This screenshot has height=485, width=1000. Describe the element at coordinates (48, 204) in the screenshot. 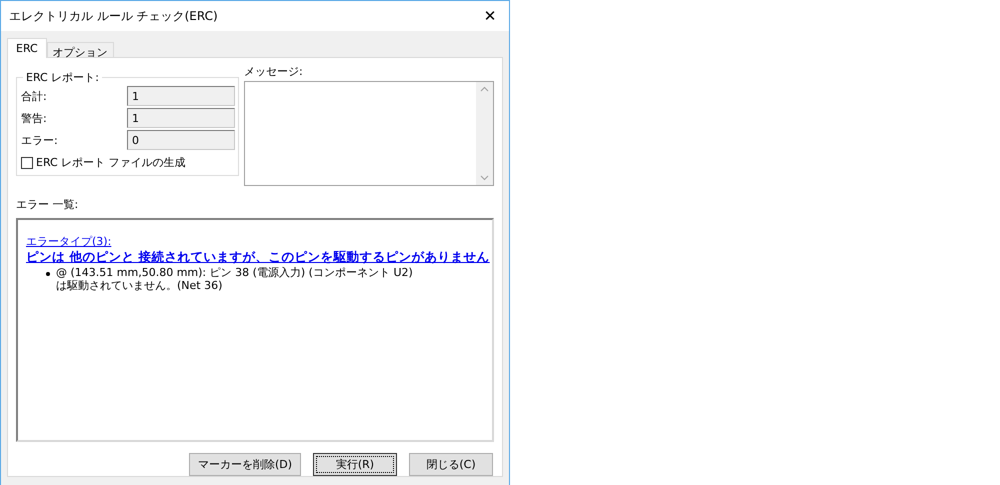

I see `error-list-label: エラー 一覧:` at that location.